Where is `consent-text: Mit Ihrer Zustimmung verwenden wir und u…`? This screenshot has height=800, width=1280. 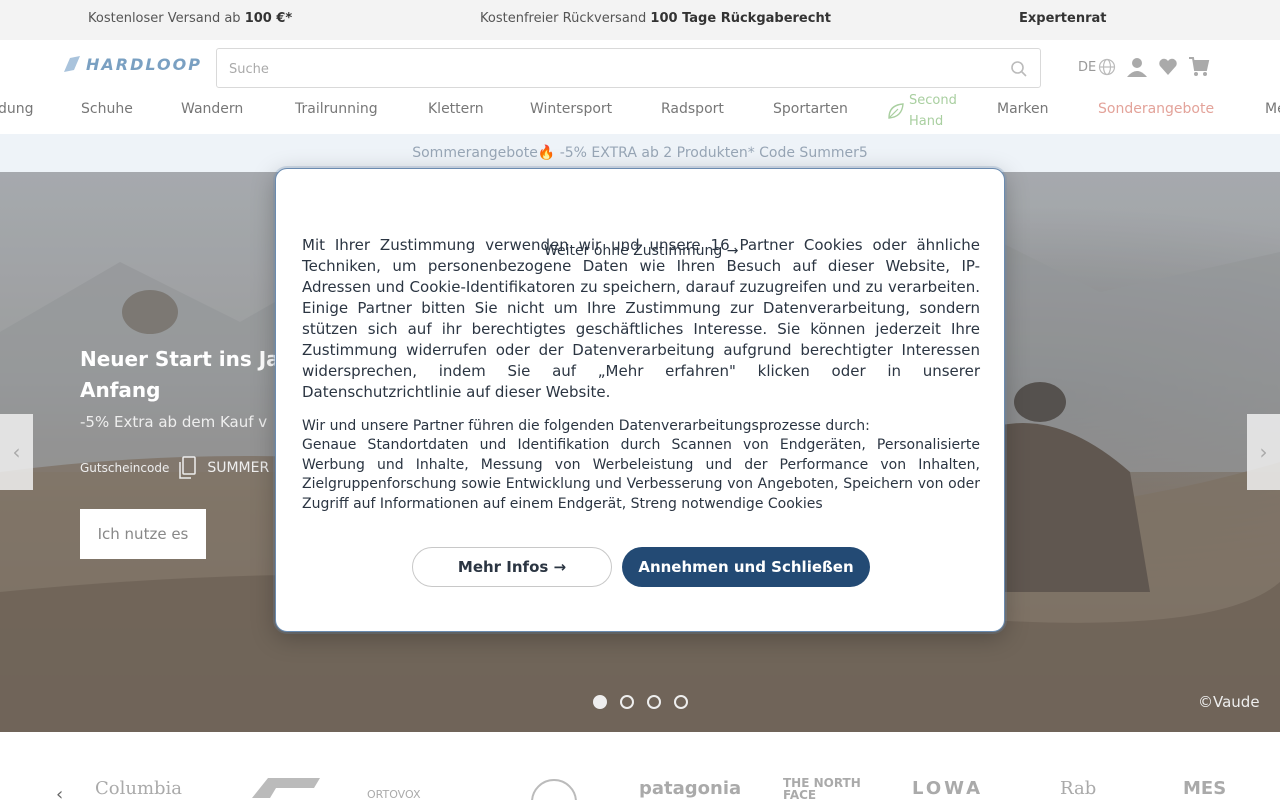 consent-text: Mit Ihrer Zustimmung verwenden wir und u… is located at coordinates (641, 318).